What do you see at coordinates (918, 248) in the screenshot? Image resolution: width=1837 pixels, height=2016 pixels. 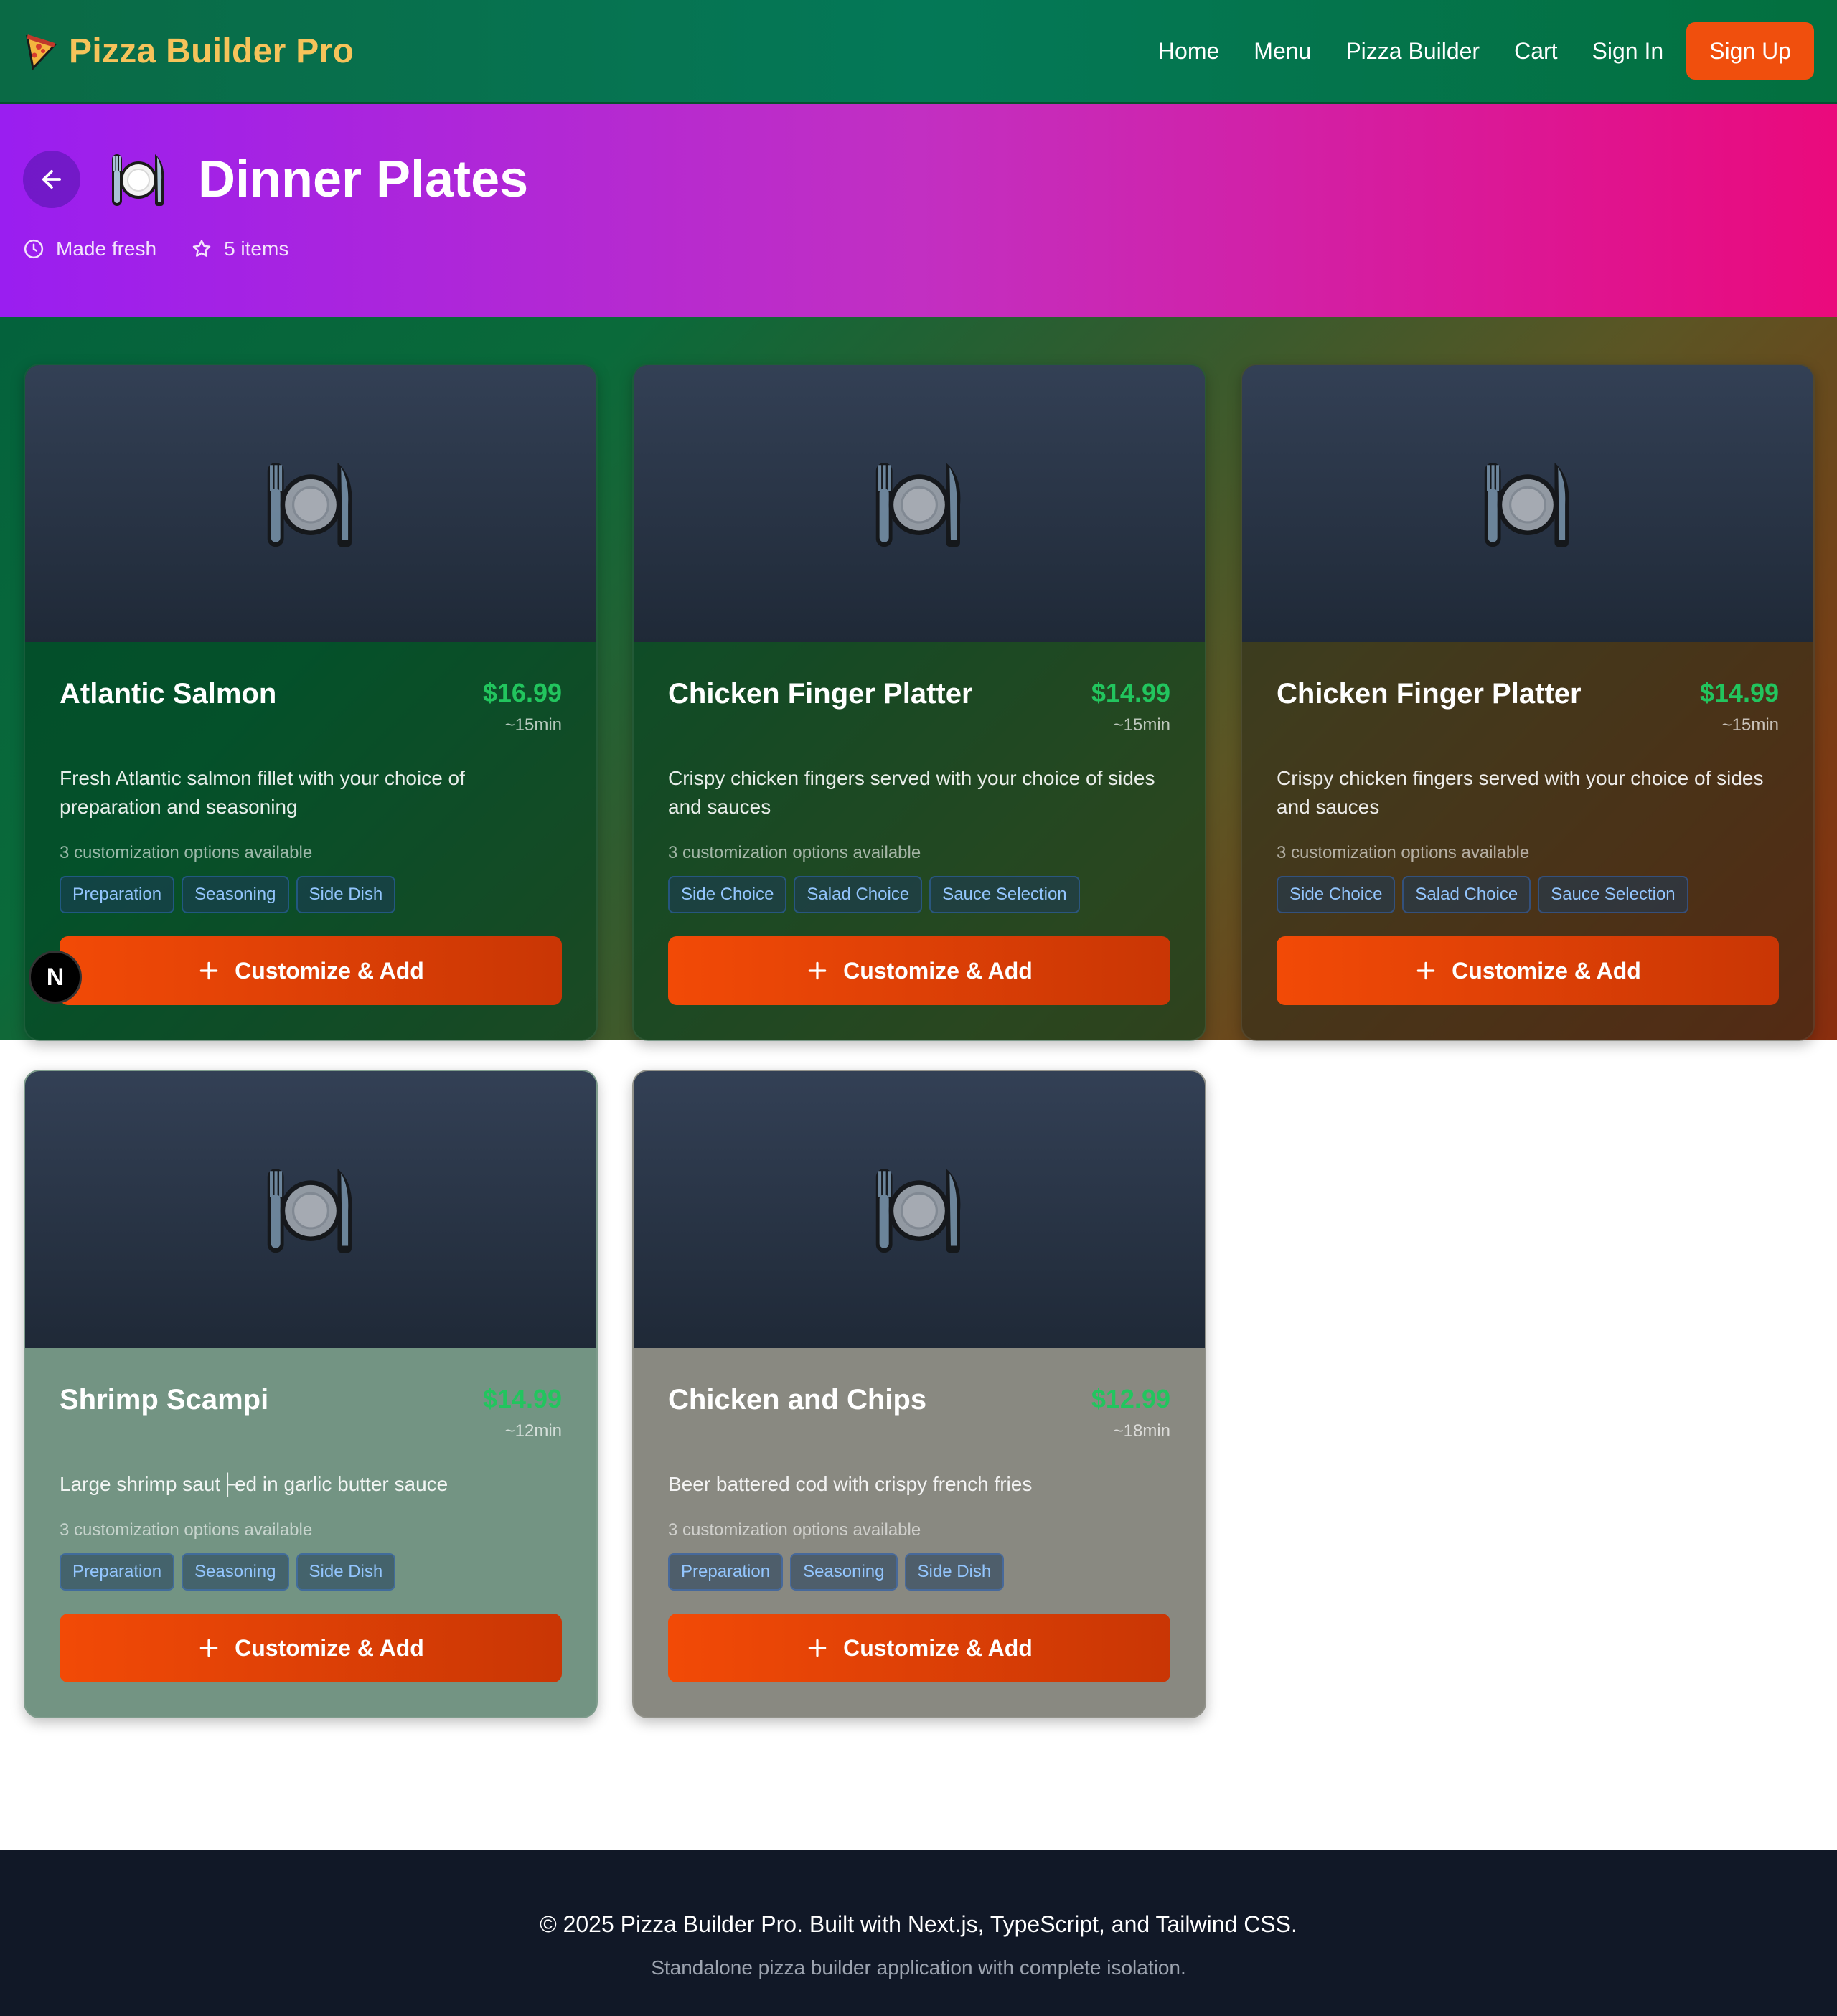 I see `category-meta: Made fresh 5 items` at bounding box center [918, 248].